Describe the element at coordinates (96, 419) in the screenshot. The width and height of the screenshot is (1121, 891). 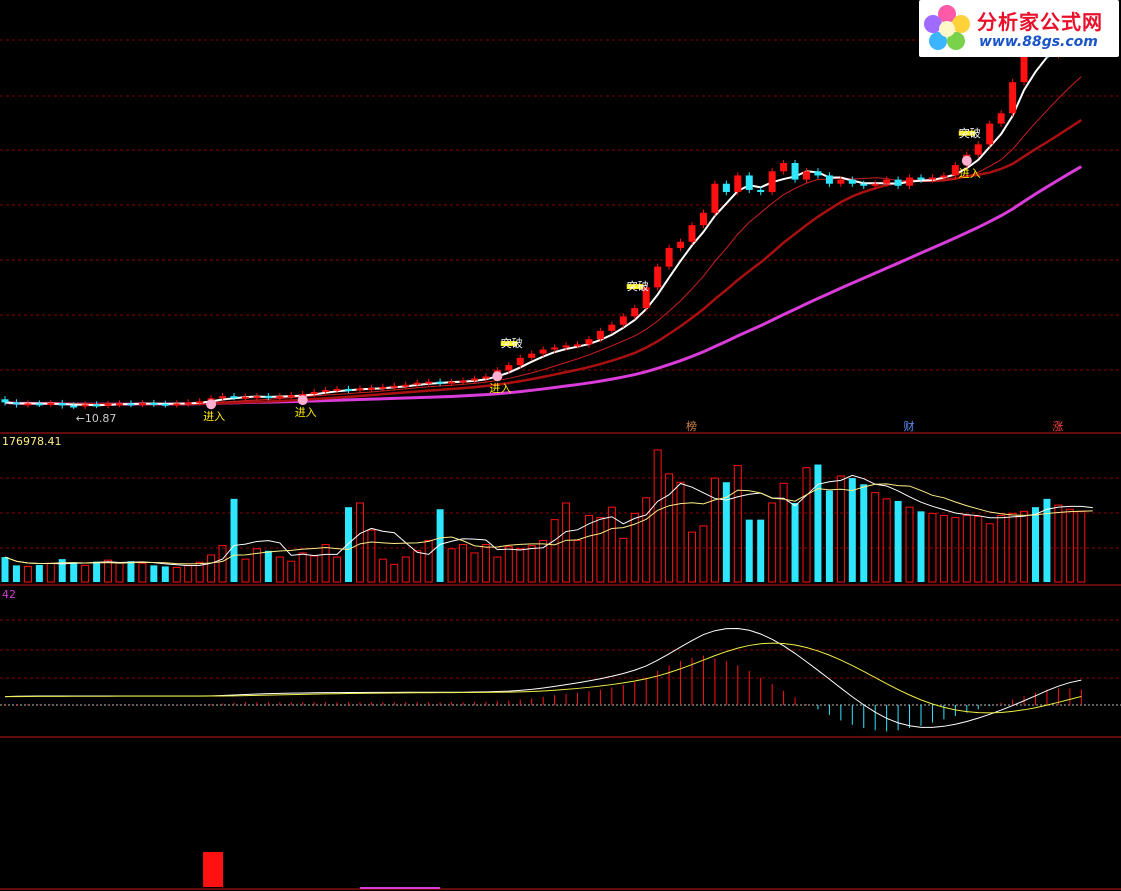
I see `min-price-marker: ←10.87` at that location.